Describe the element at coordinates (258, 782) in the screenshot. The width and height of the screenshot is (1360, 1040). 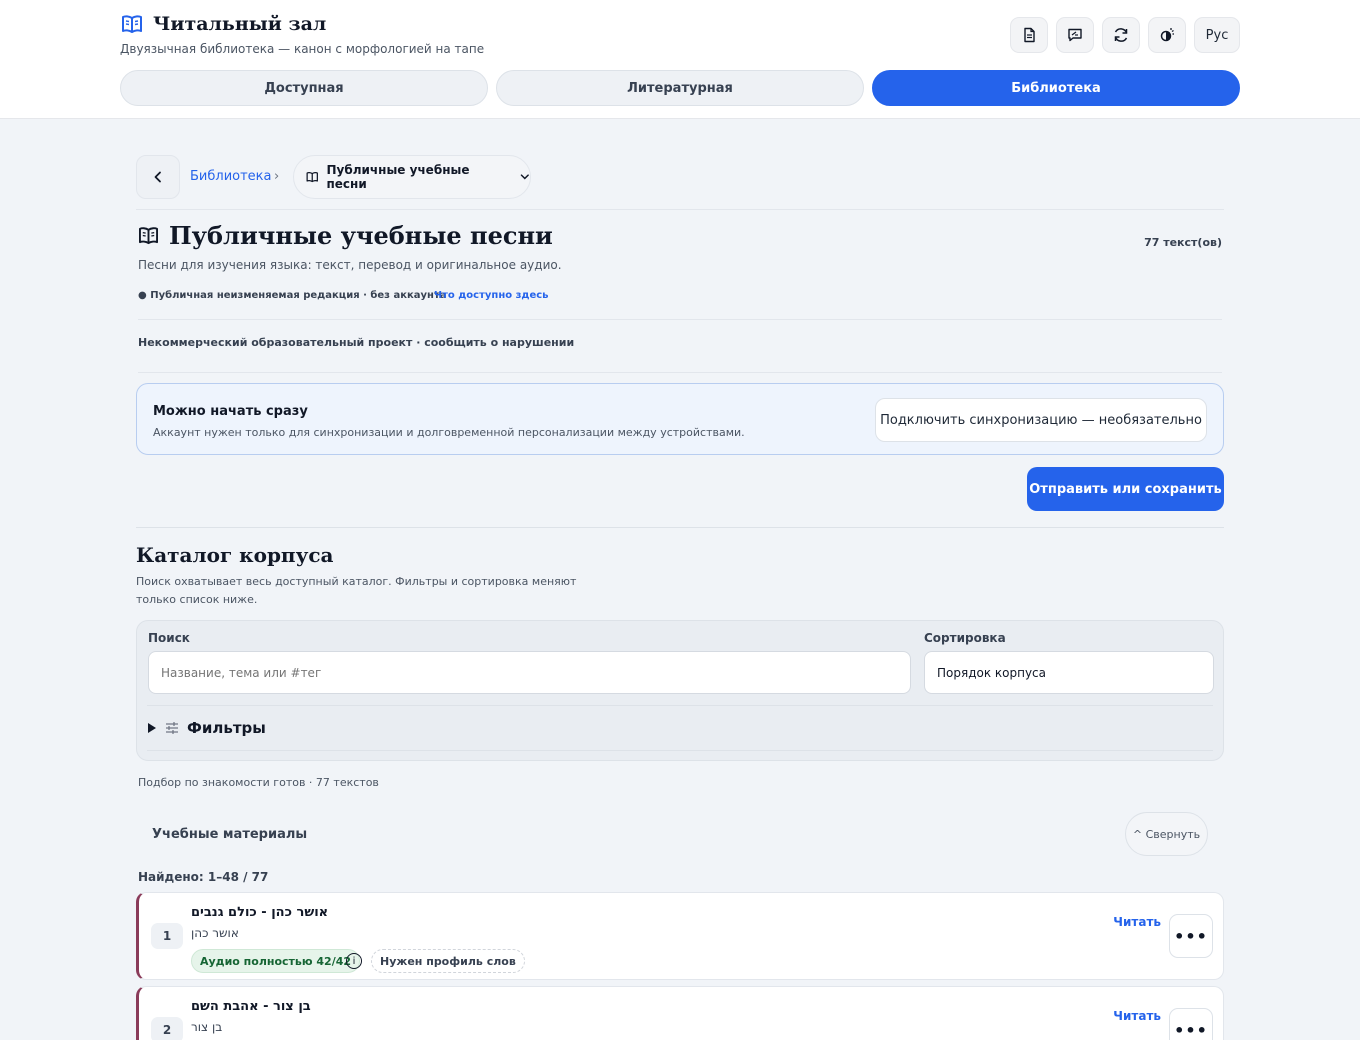
I see `familiarity-match-note: Подбор по знакомости готов · 77 текстов` at that location.